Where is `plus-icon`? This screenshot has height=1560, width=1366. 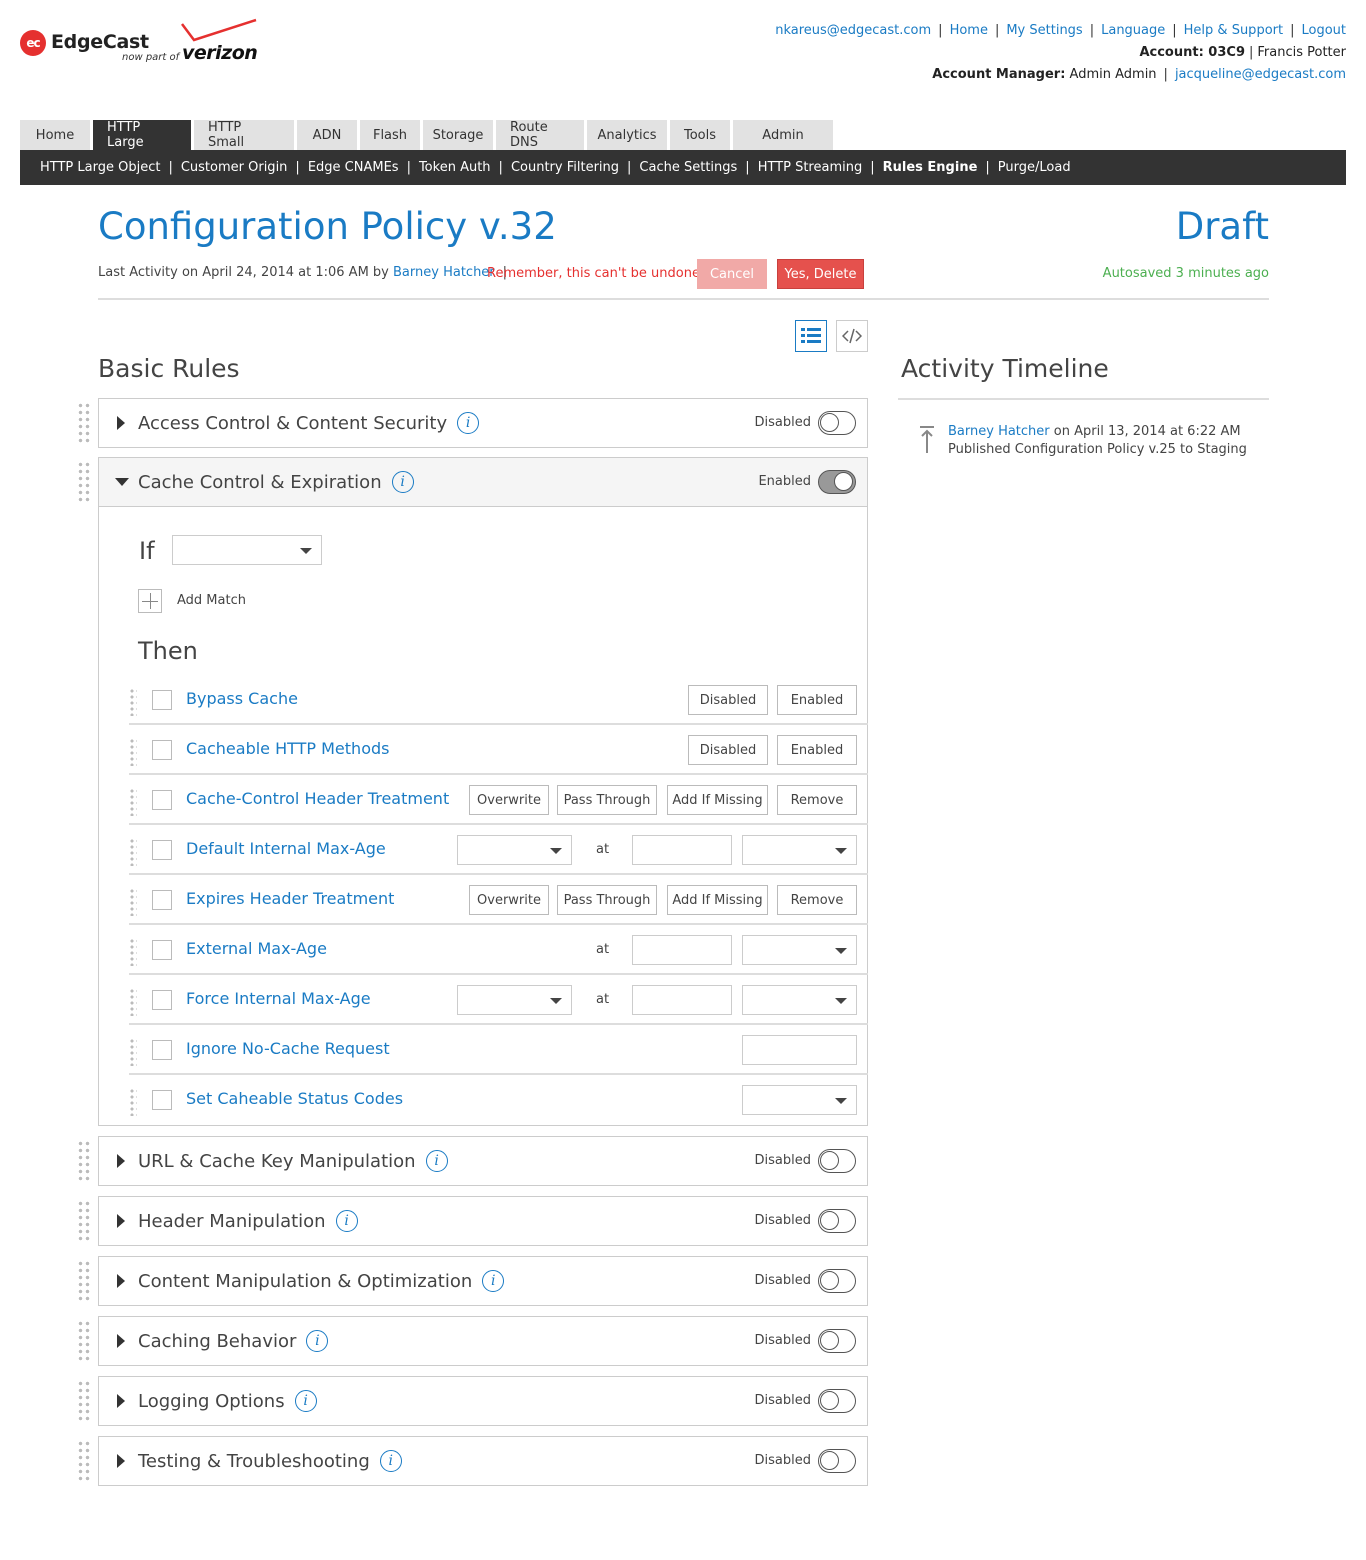
plus-icon is located at coordinates (150, 601).